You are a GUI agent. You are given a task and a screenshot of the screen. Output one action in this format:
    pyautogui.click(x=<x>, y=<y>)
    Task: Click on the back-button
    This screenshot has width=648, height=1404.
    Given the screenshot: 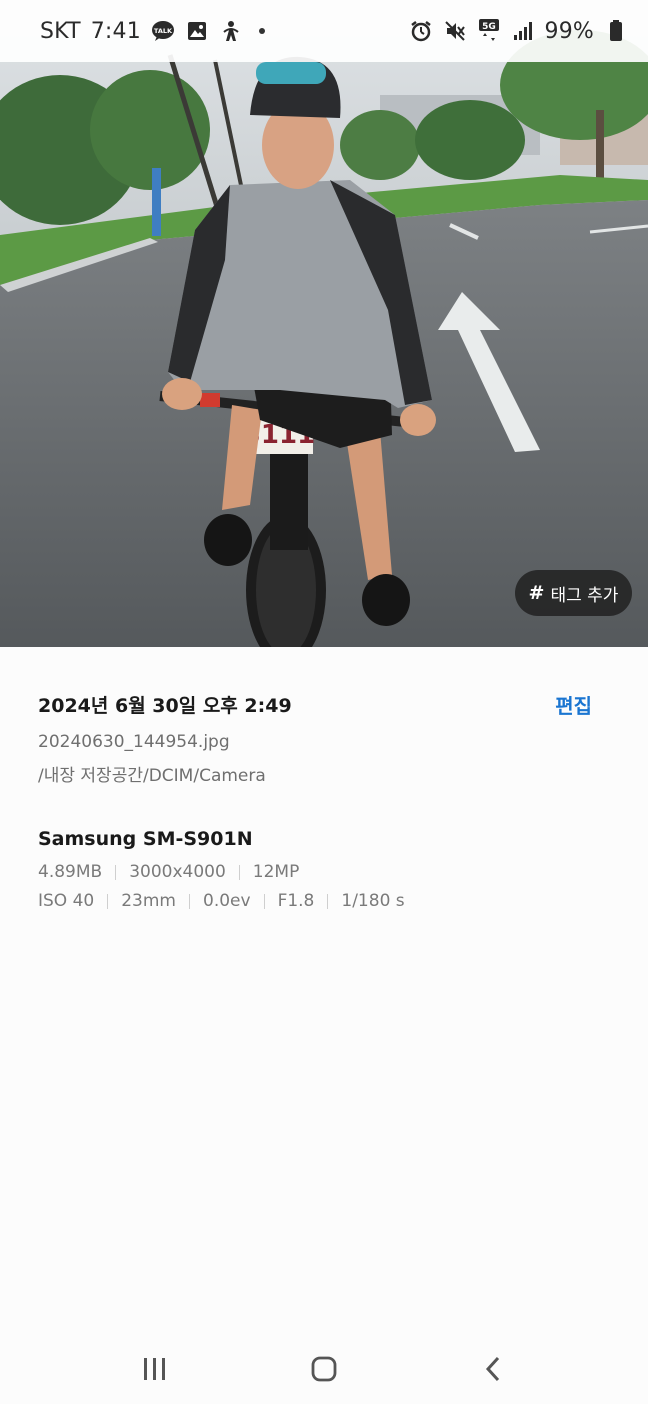 What is the action you would take?
    pyautogui.click(x=493, y=1369)
    